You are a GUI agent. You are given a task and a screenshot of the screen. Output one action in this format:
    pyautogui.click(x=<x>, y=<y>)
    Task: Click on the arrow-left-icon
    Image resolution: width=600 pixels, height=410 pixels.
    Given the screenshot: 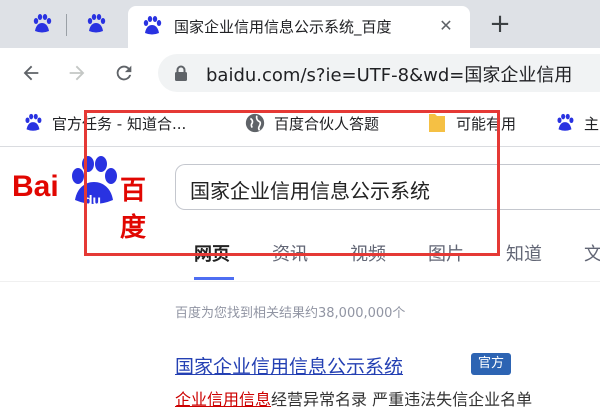 What is the action you would take?
    pyautogui.click(x=31, y=73)
    